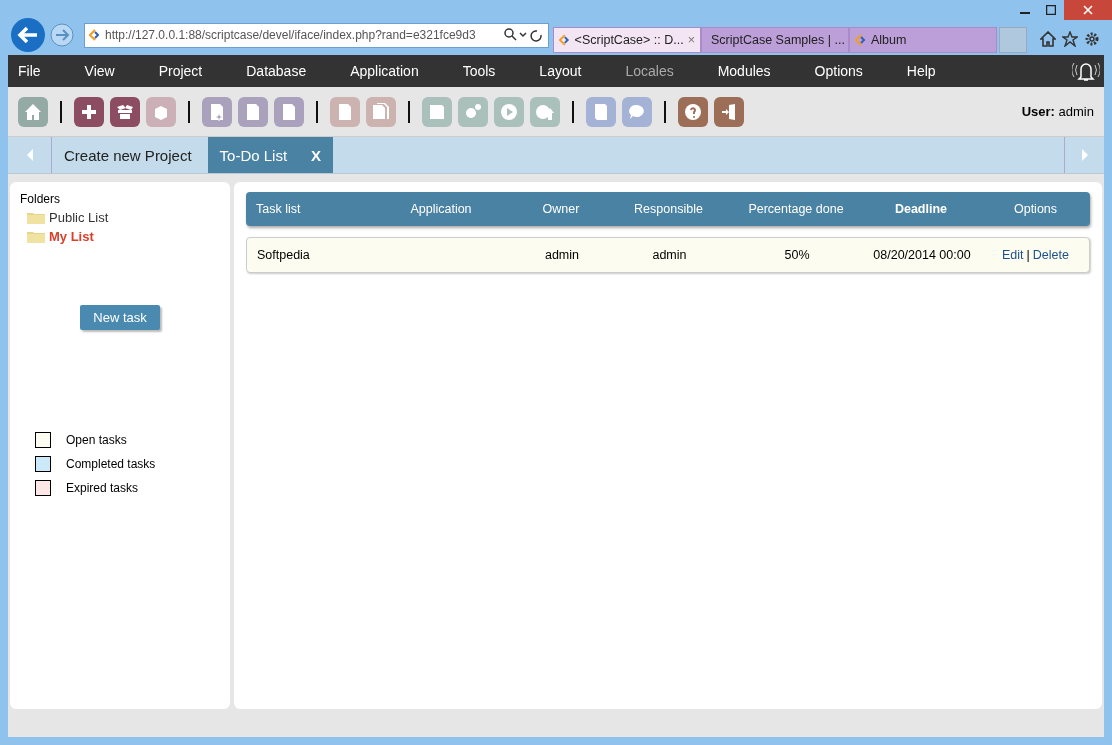 The height and width of the screenshot is (745, 1112). I want to click on address-field: http://127.0.0.1:88/scriptcase/devel/iface/index.php?rand=e321fce9d3, so click(316, 35).